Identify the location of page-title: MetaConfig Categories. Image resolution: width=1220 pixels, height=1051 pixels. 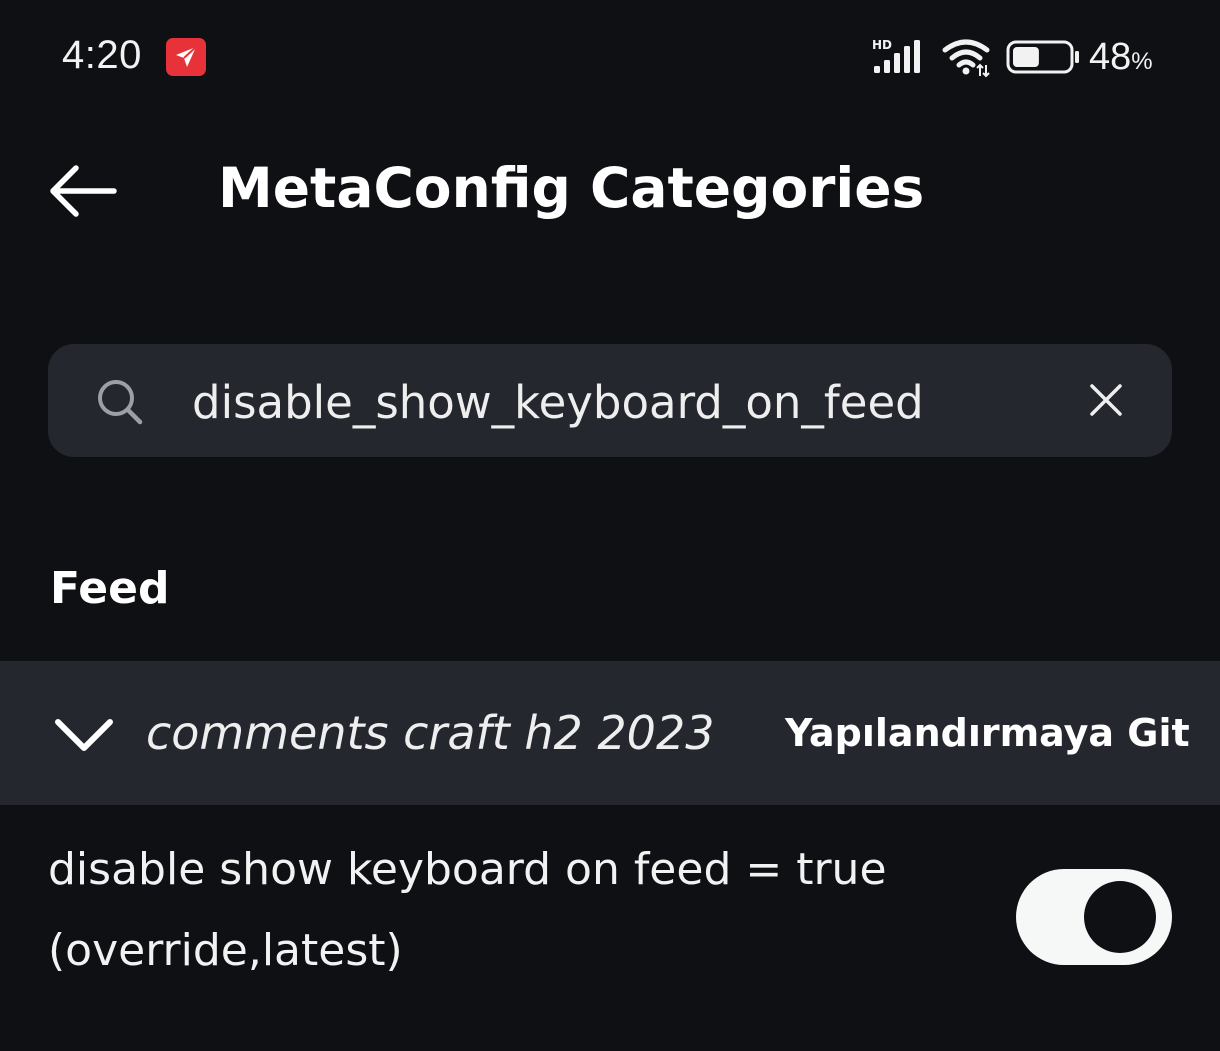
(571, 188).